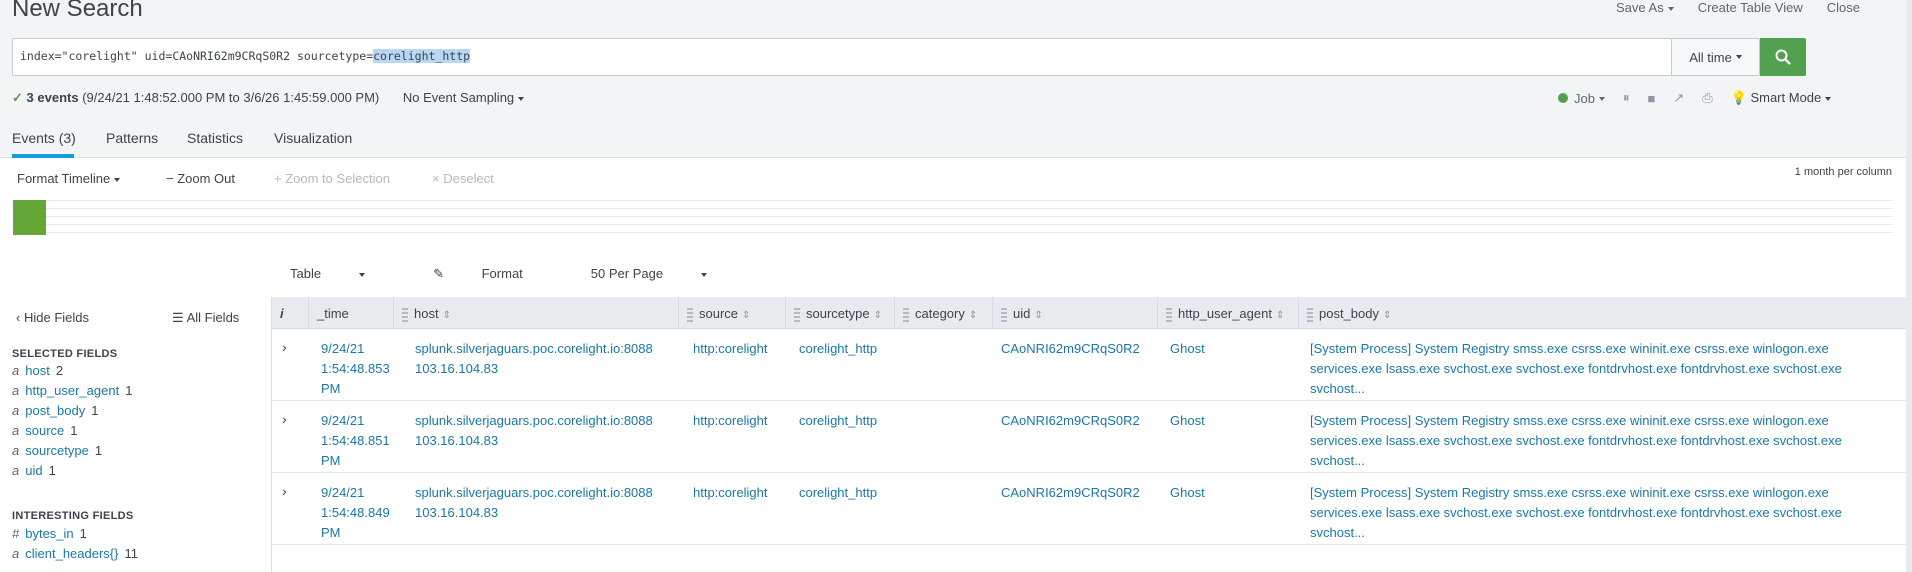 This screenshot has width=1912, height=572. I want to click on column-time: _time, so click(350, 313).